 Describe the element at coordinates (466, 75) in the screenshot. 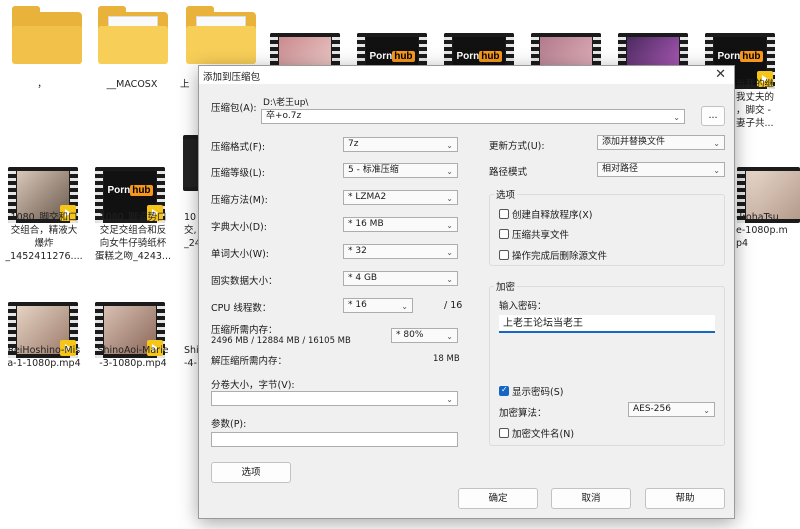

I see `title-bar: 添加到压缩包 ✕` at that location.